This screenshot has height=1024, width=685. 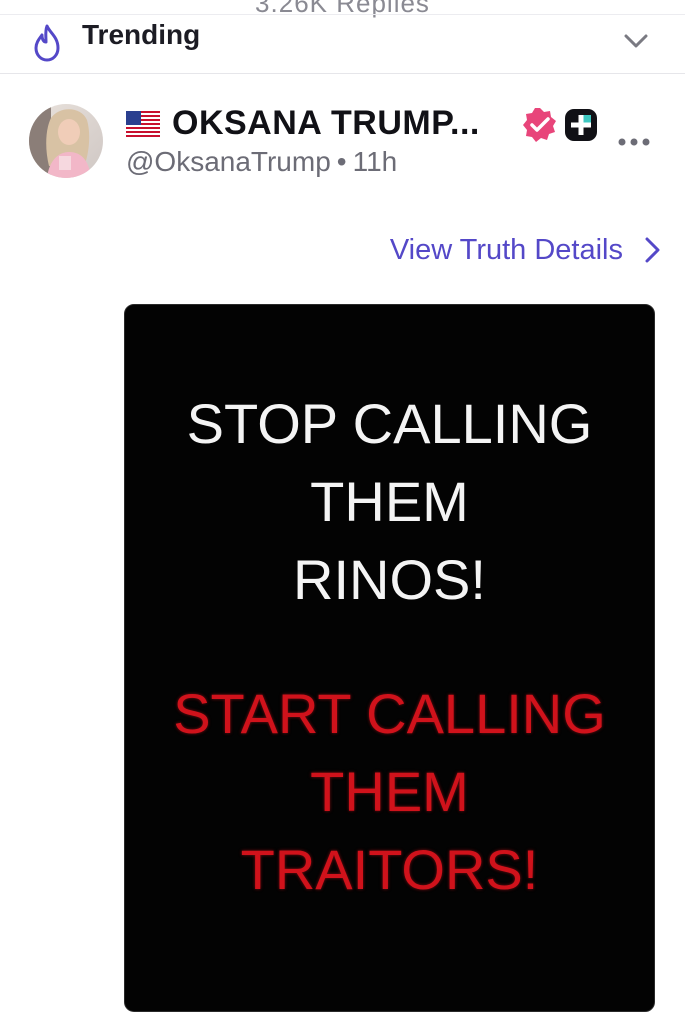 I want to click on verified-badge-icon, so click(x=539, y=125).